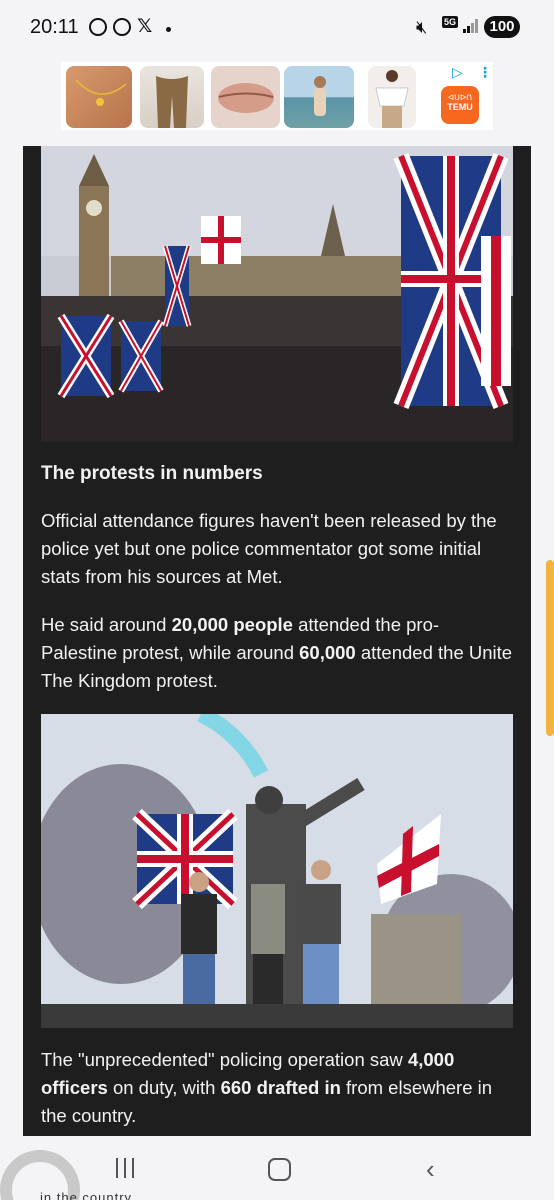 This screenshot has height=1200, width=554. I want to click on edge-panel-handle, so click(550, 648).